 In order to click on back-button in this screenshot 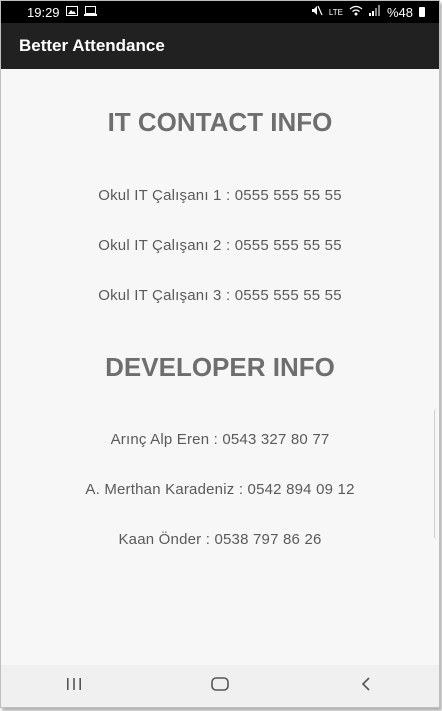, I will do `click(366, 686)`.